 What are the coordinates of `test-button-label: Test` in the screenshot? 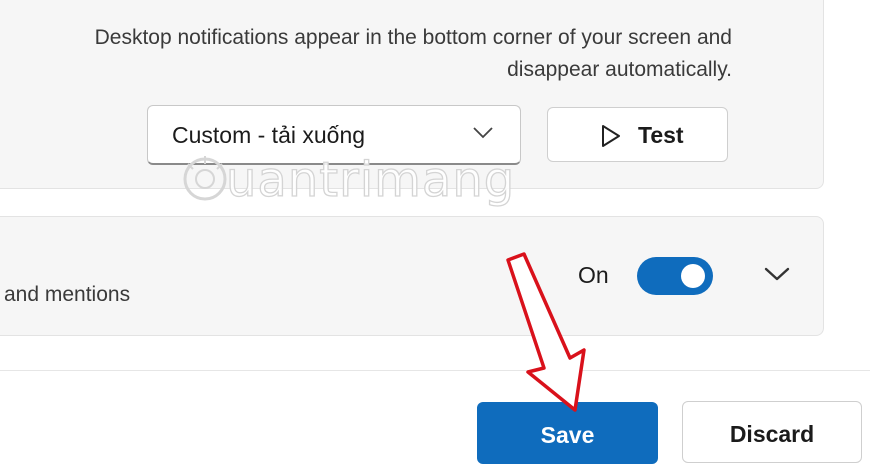 It's located at (661, 135).